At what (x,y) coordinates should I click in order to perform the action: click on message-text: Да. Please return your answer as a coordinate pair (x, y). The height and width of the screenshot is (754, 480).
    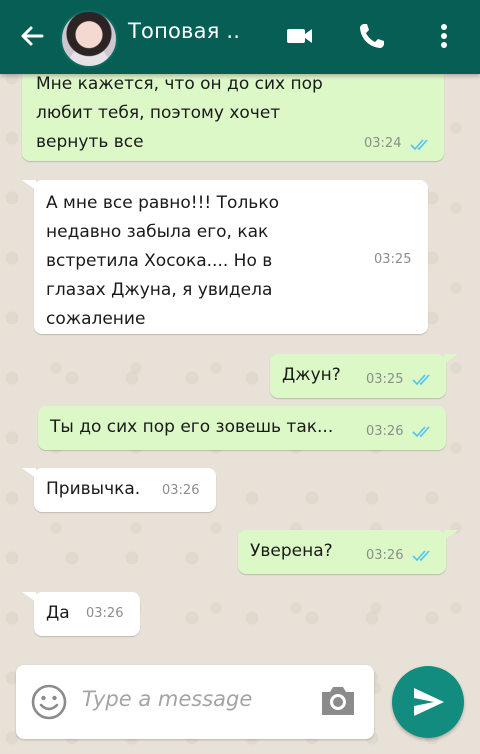
    Looking at the image, I should click on (58, 613).